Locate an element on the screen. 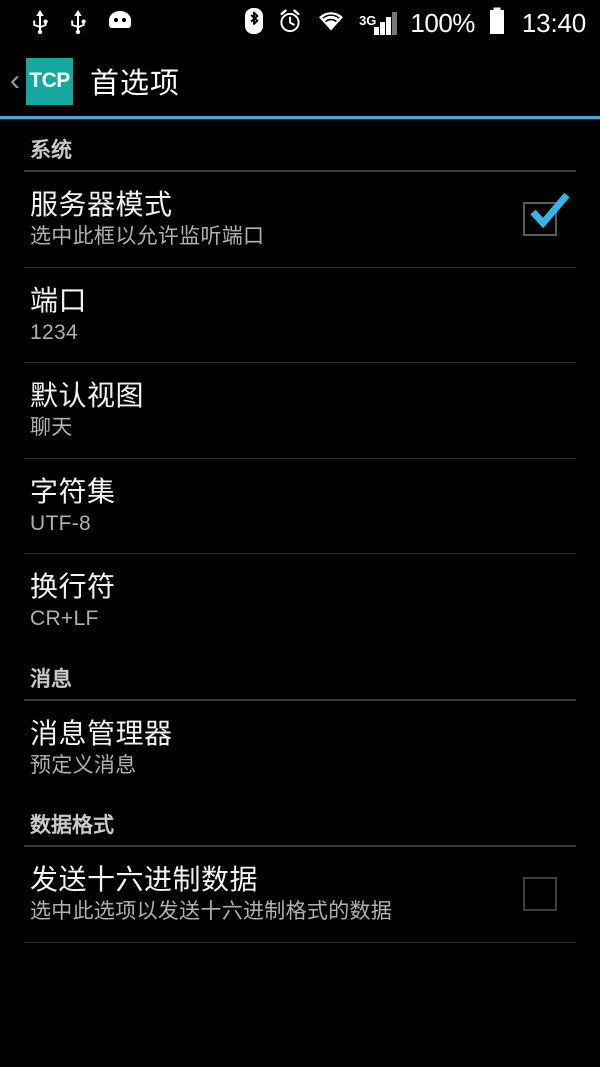  status-bar-right-icons: 3G 100% 13:40 is located at coordinates (415, 23).